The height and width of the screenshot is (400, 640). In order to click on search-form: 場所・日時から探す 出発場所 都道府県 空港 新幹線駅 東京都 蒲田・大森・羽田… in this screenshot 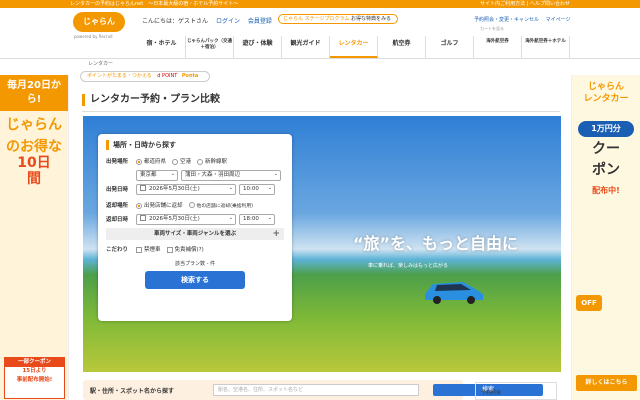, I will do `click(195, 227)`.